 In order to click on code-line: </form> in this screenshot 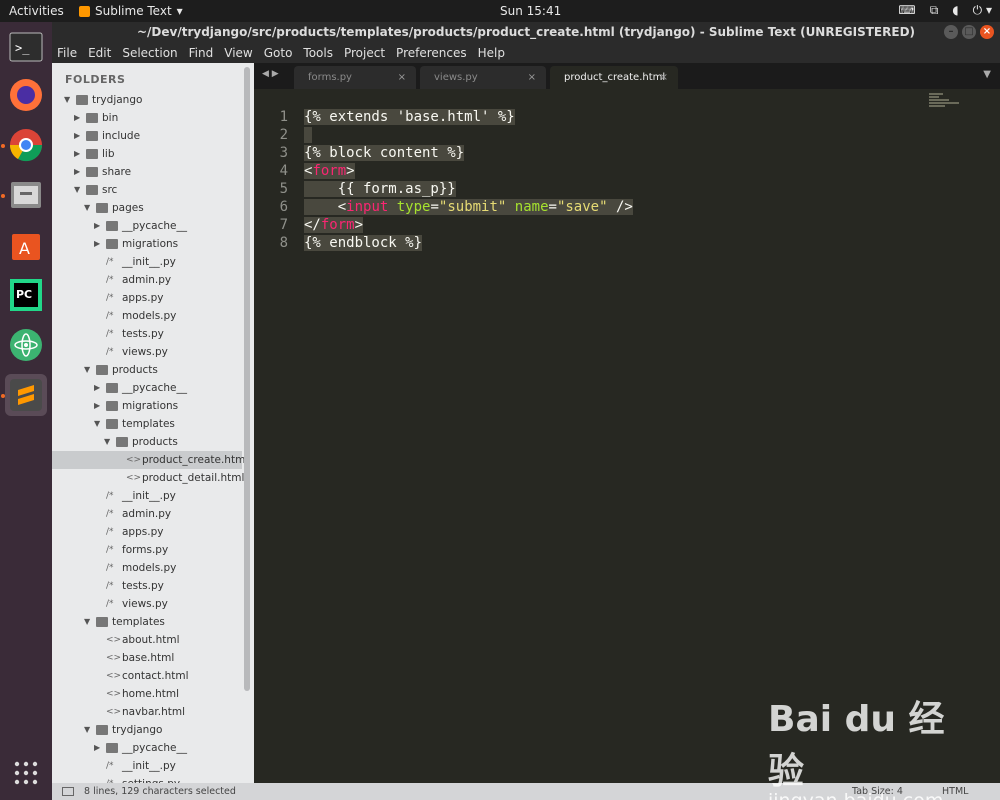, I will do `click(334, 225)`.